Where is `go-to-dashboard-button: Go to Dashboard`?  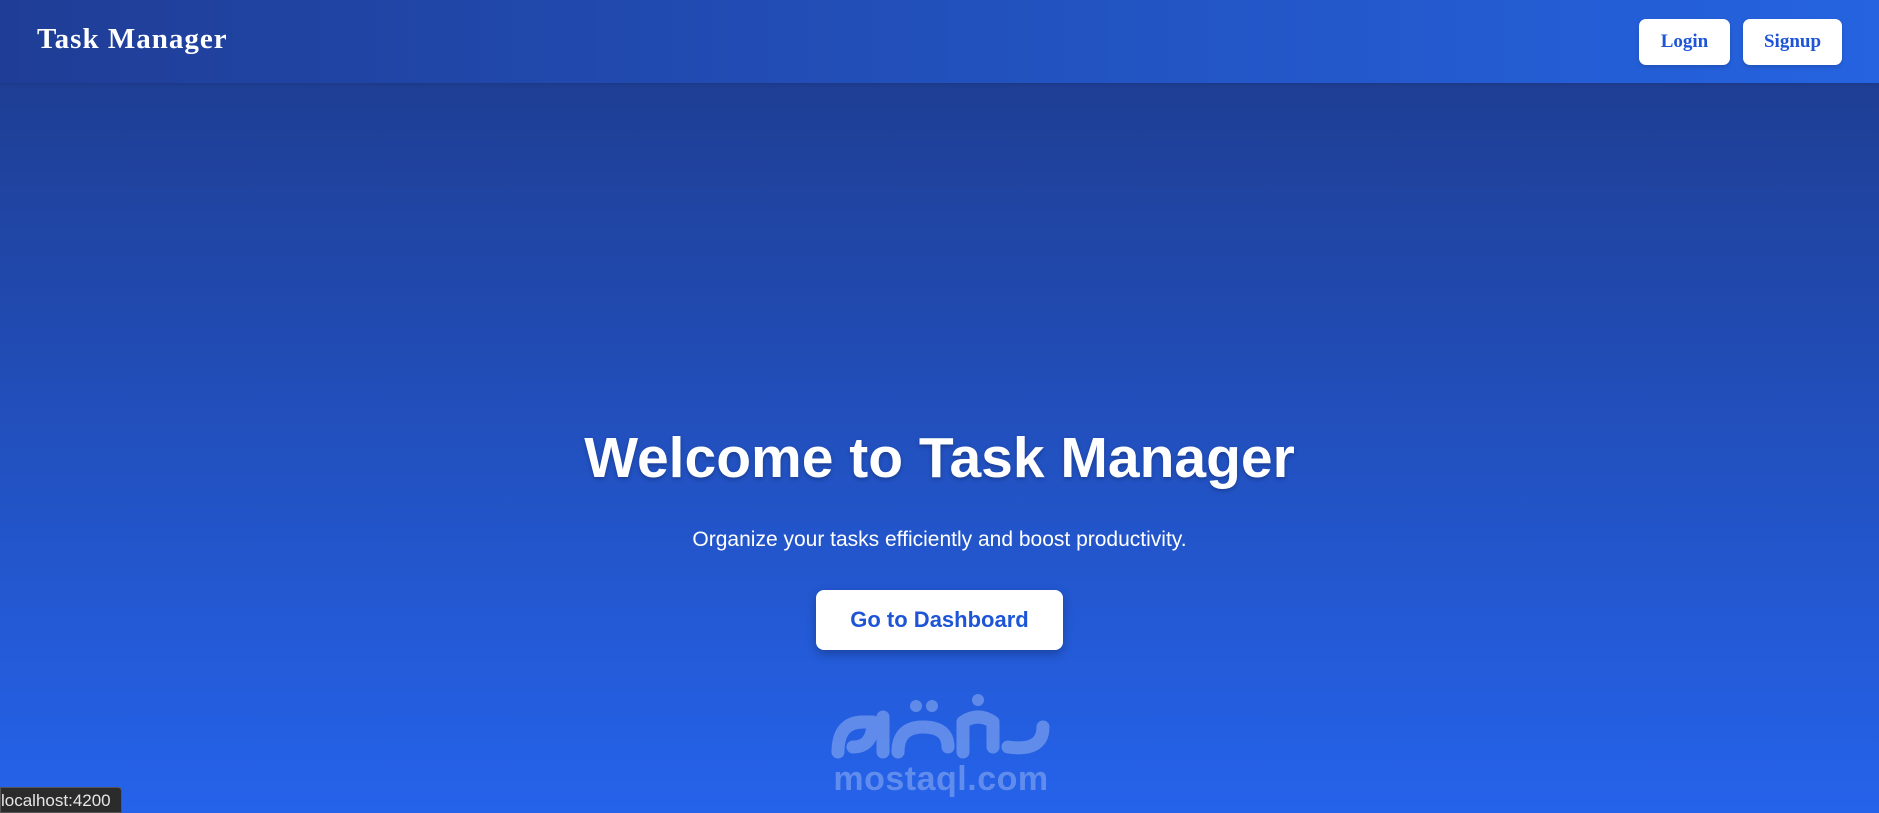
go-to-dashboard-button: Go to Dashboard is located at coordinates (939, 620).